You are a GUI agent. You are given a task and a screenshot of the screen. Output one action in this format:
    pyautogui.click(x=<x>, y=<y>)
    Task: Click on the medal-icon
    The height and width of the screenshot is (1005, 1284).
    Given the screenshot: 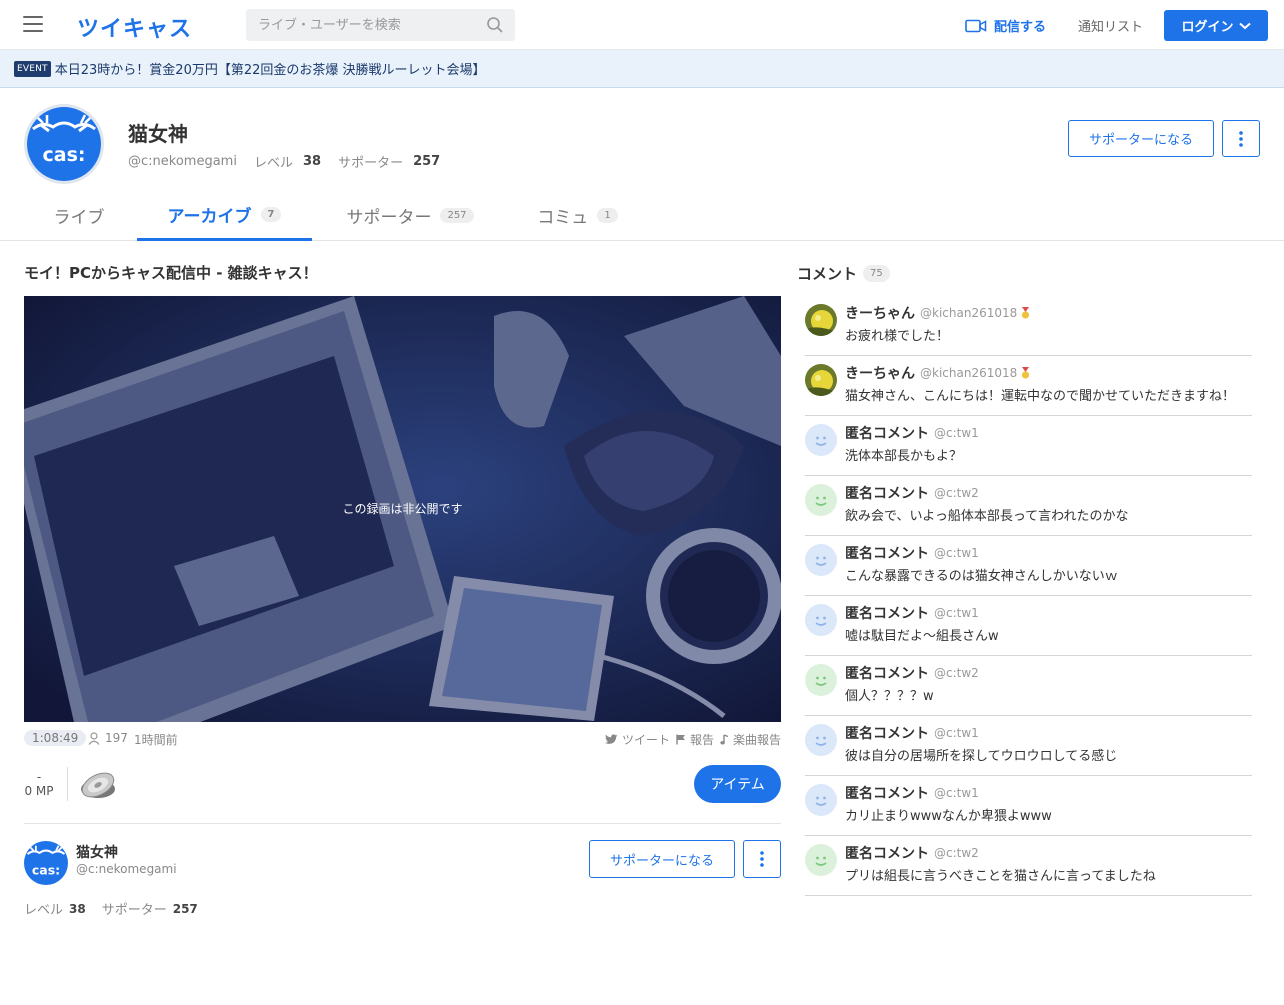 What is the action you would take?
    pyautogui.click(x=1026, y=313)
    